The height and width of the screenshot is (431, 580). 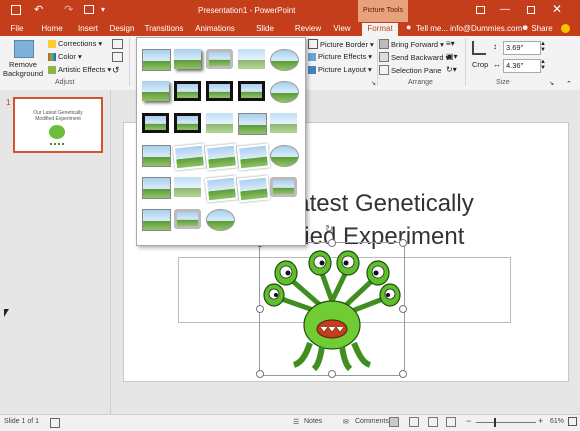 I want to click on group-icon: ▣▾, so click(x=452, y=56).